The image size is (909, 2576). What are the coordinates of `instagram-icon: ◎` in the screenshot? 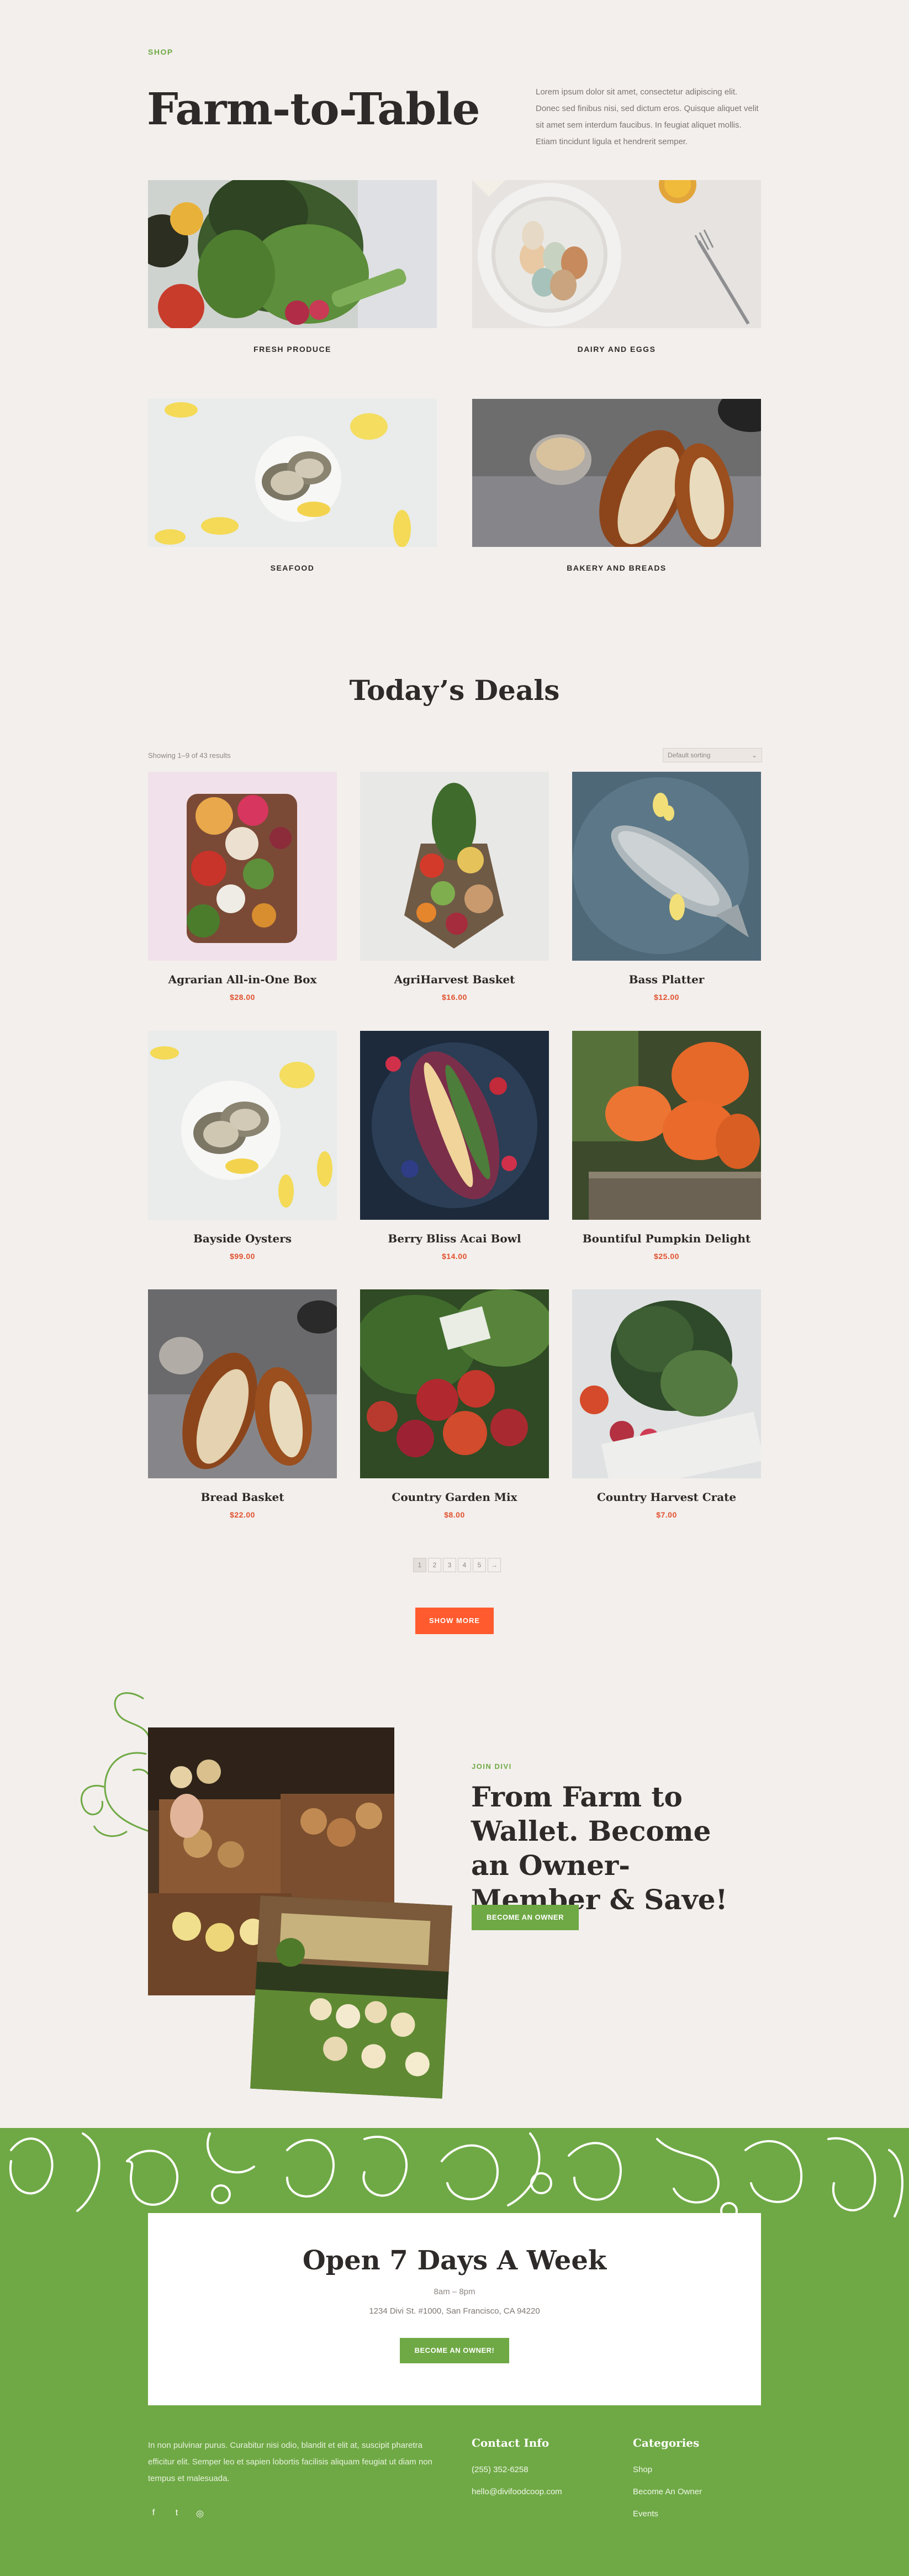 It's located at (199, 2513).